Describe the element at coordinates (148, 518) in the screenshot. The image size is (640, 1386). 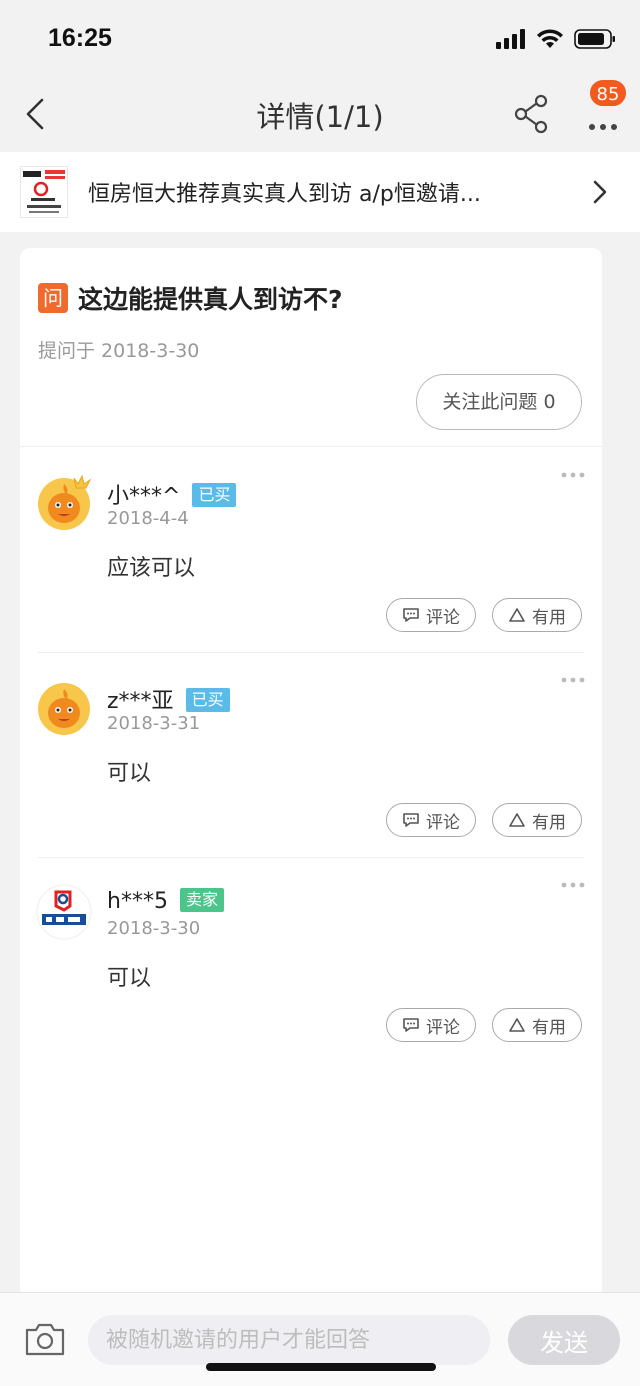
I see `answer-date: 2018-4-4` at that location.